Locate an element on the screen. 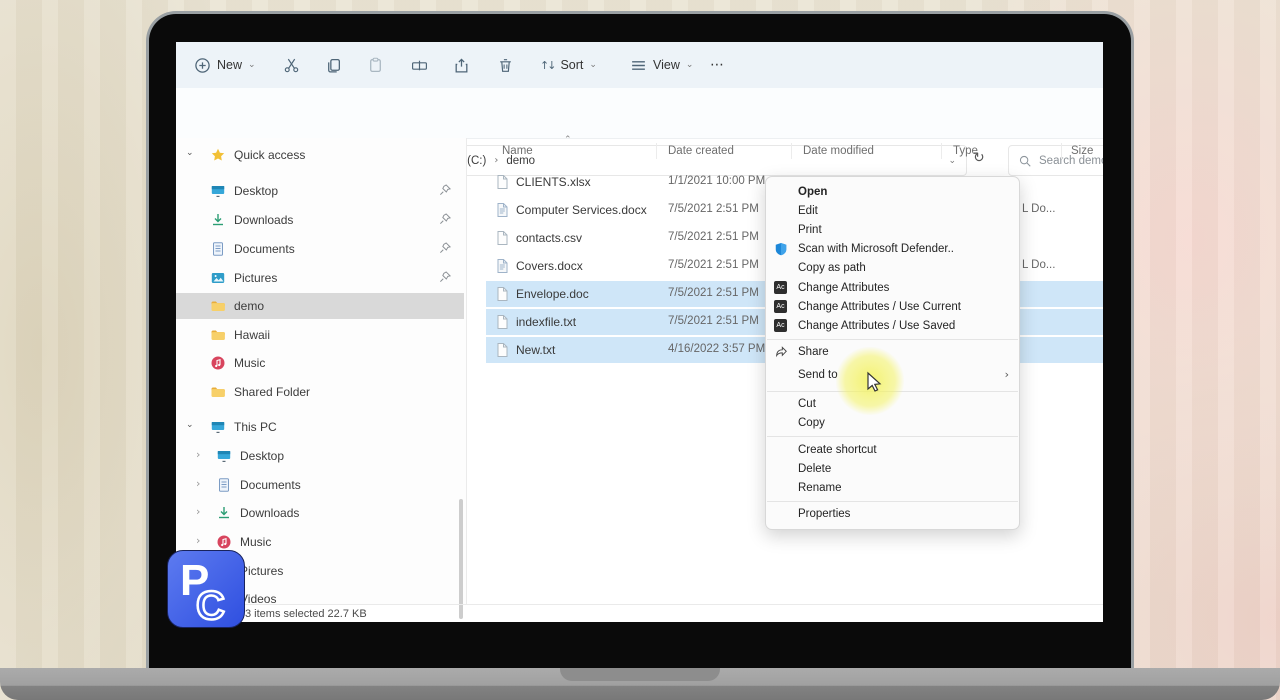  sort-button: ↑↓ Sort ⌄ is located at coordinates (568, 65).